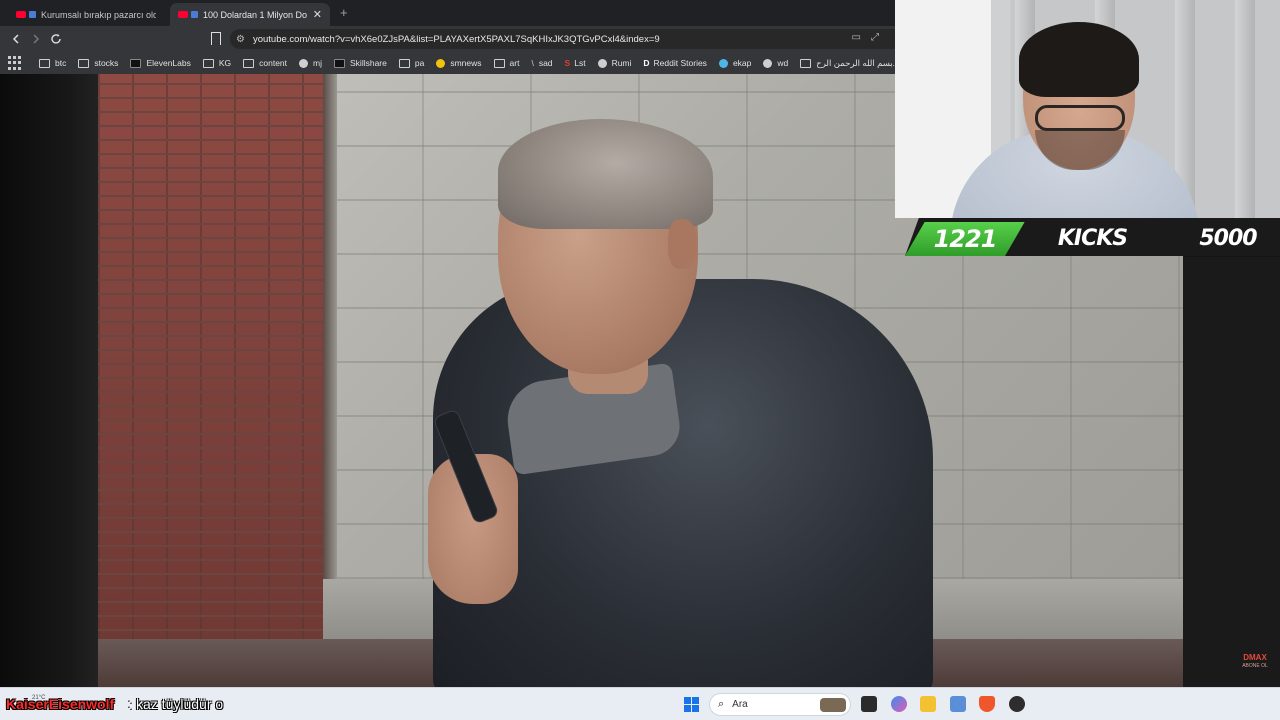  I want to click on tab-active: 100 Dolardan 1 Milyon Dolar ✕, so click(250, 14).